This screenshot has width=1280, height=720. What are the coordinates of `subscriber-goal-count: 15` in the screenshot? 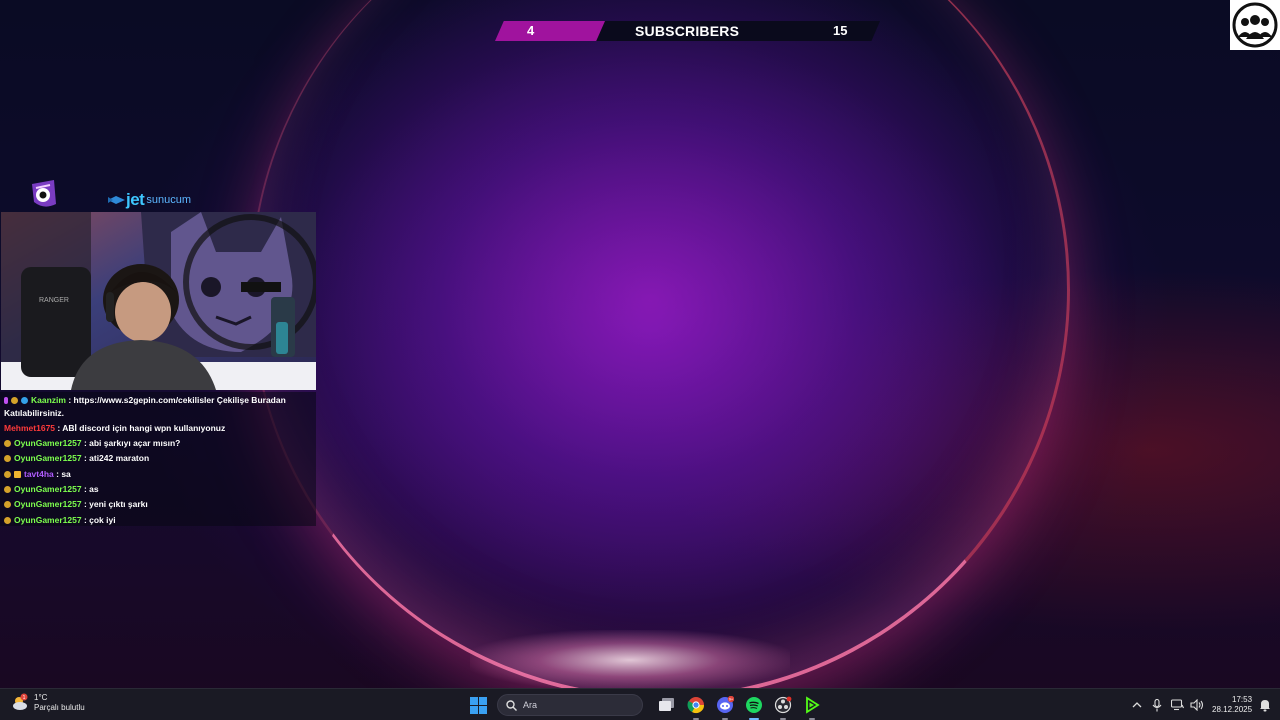 It's located at (840, 30).